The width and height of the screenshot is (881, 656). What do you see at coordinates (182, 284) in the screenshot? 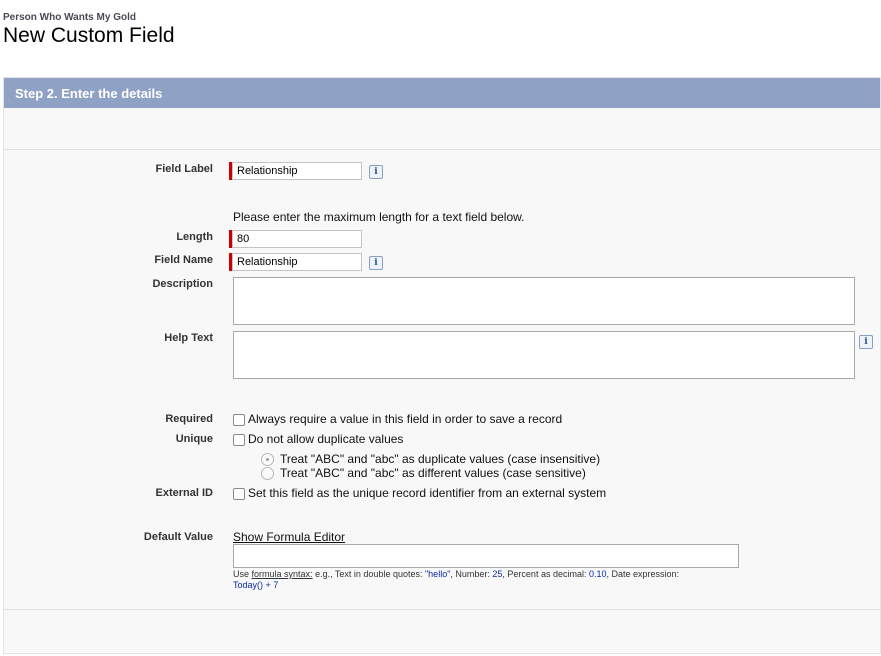
I see `description-label: Description` at bounding box center [182, 284].